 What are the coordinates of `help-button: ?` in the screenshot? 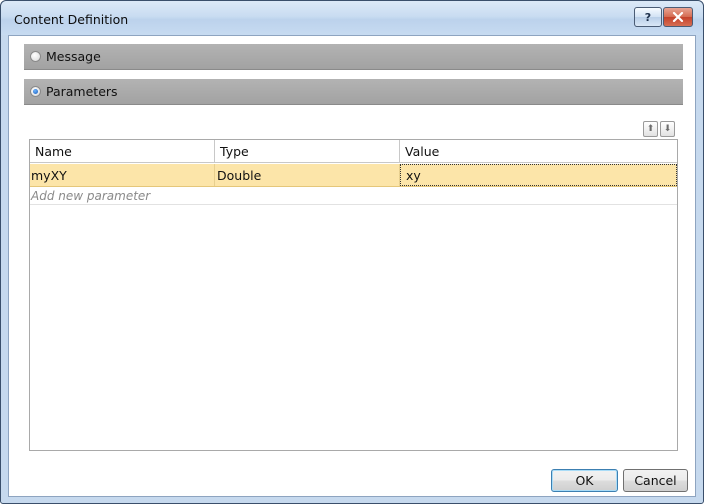 It's located at (648, 17).